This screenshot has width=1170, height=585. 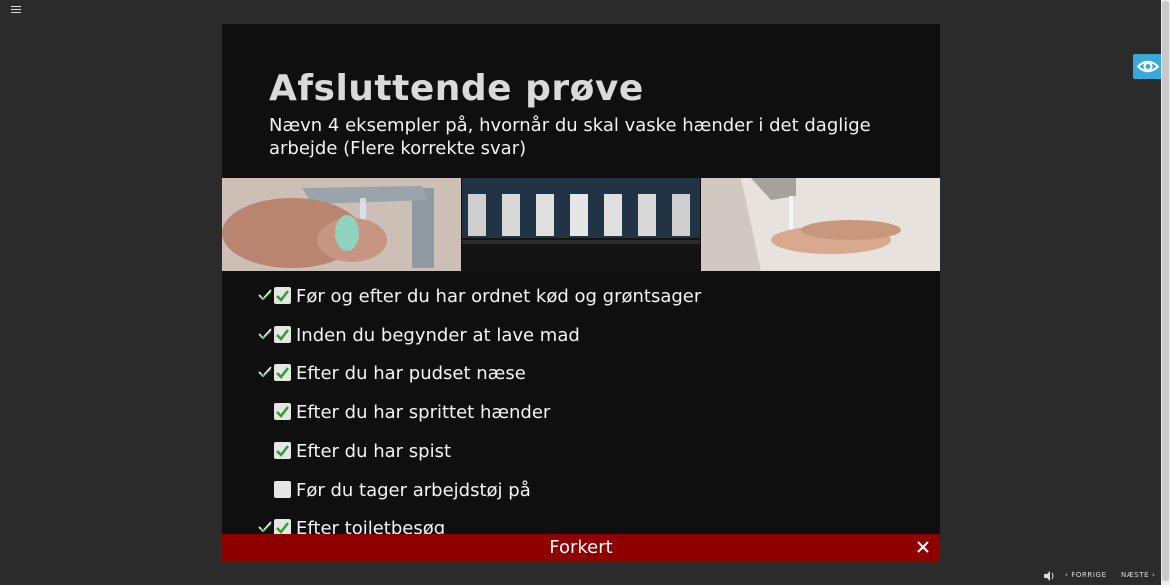 I want to click on handwashing-tap-photo, so click(x=820, y=224).